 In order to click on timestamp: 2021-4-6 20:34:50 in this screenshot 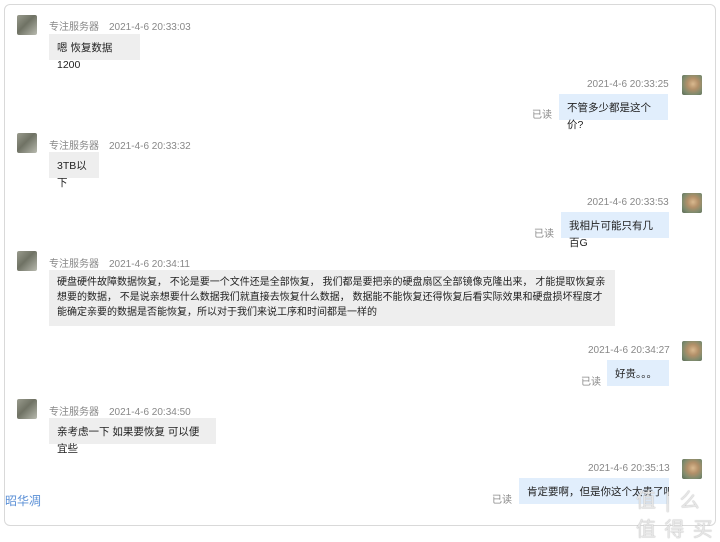, I will do `click(150, 412)`.